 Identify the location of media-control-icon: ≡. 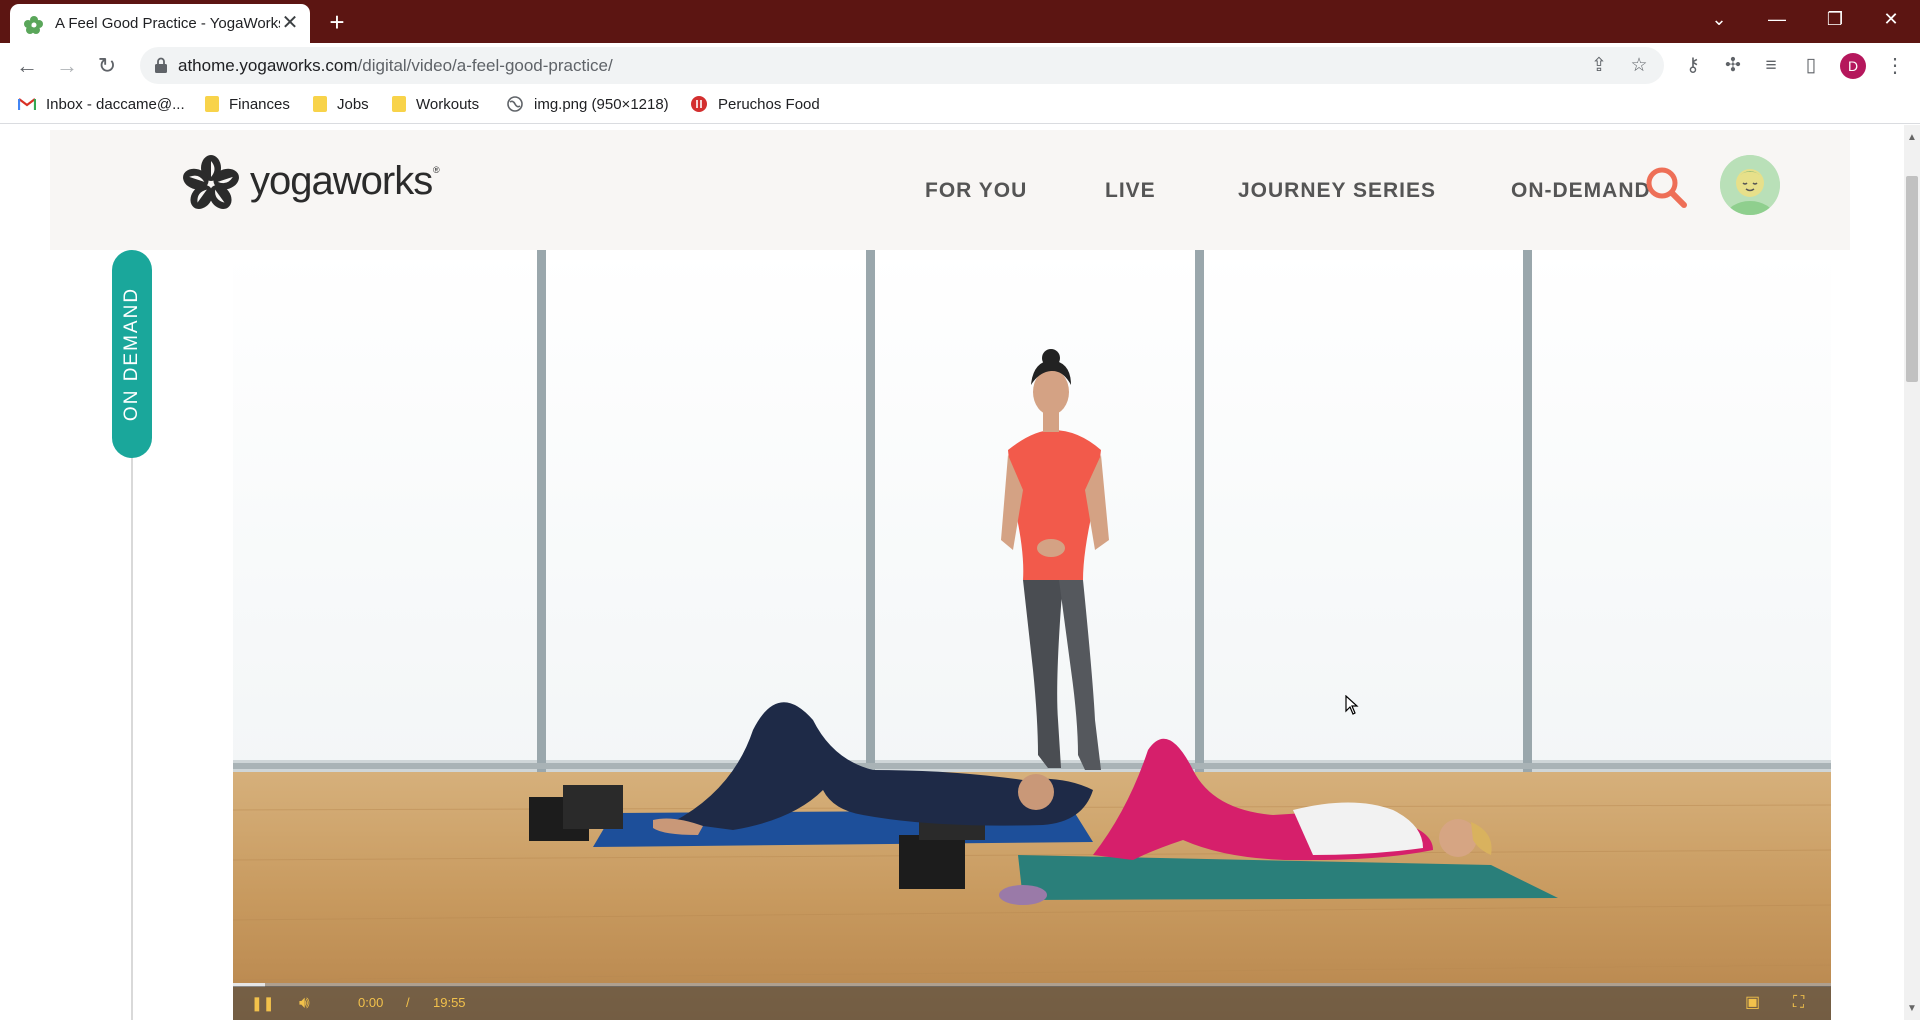
(1771, 66).